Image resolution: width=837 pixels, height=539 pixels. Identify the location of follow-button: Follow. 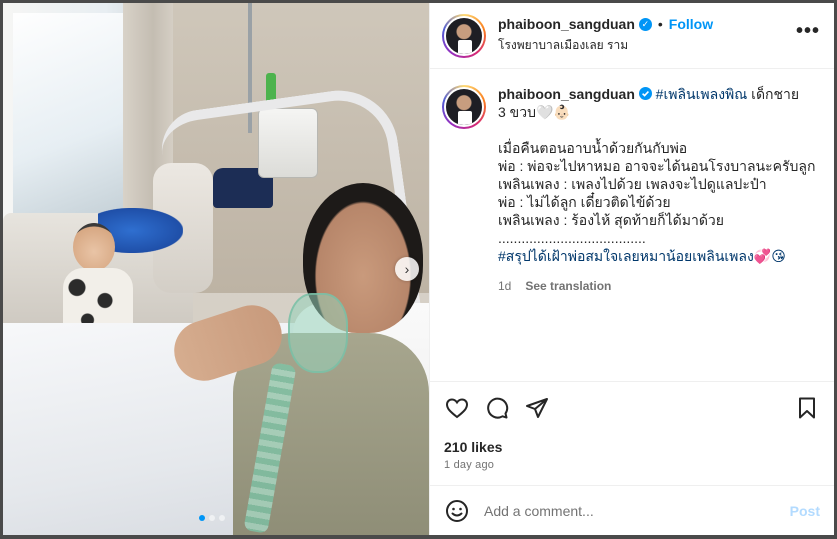
(691, 24).